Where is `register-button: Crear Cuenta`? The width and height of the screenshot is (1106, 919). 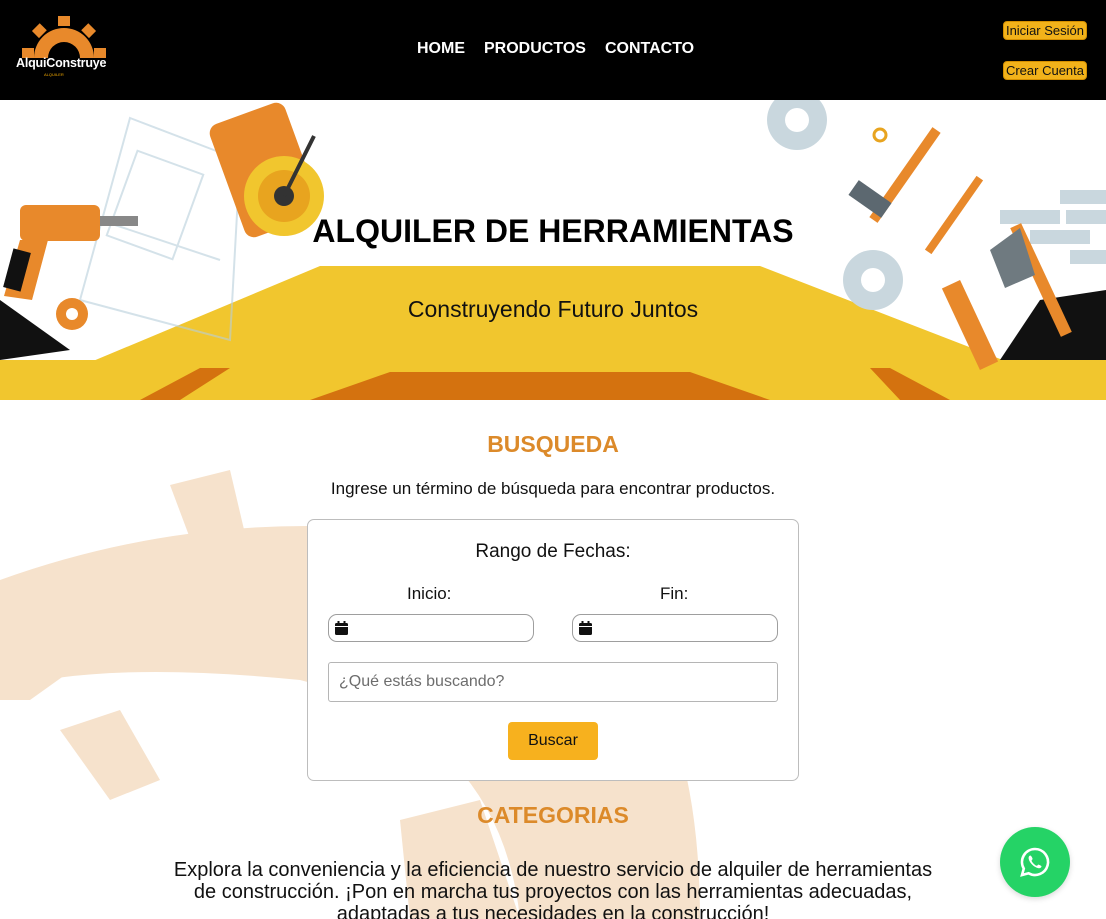
register-button: Crear Cuenta is located at coordinates (1044, 70).